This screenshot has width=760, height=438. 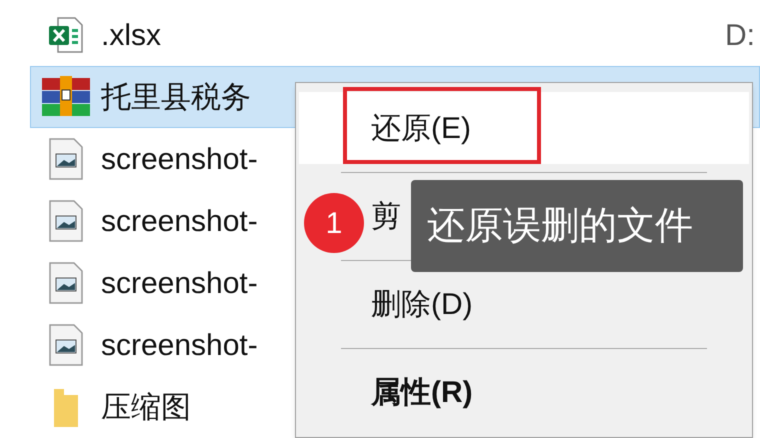 What do you see at coordinates (334, 223) in the screenshot?
I see `step-badge: 1` at bounding box center [334, 223].